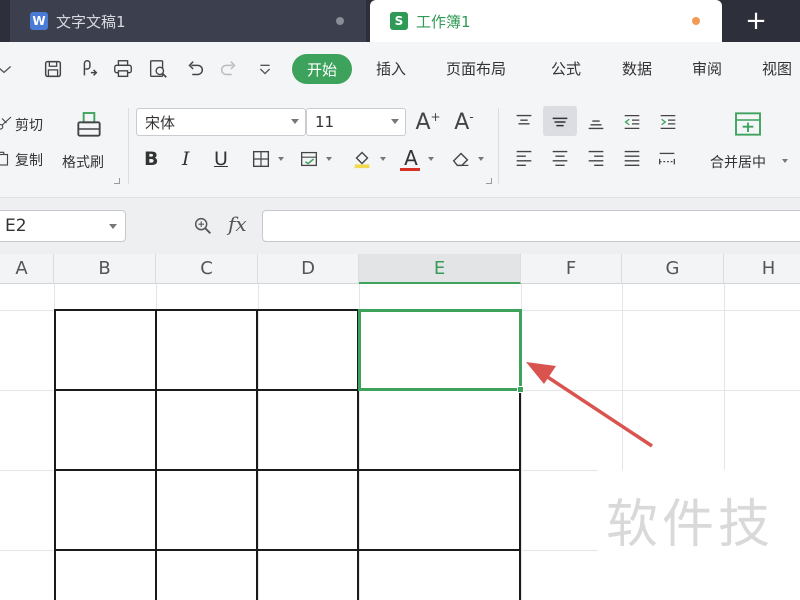  Describe the element at coordinates (668, 122) in the screenshot. I see `increase-indent-icon` at that location.